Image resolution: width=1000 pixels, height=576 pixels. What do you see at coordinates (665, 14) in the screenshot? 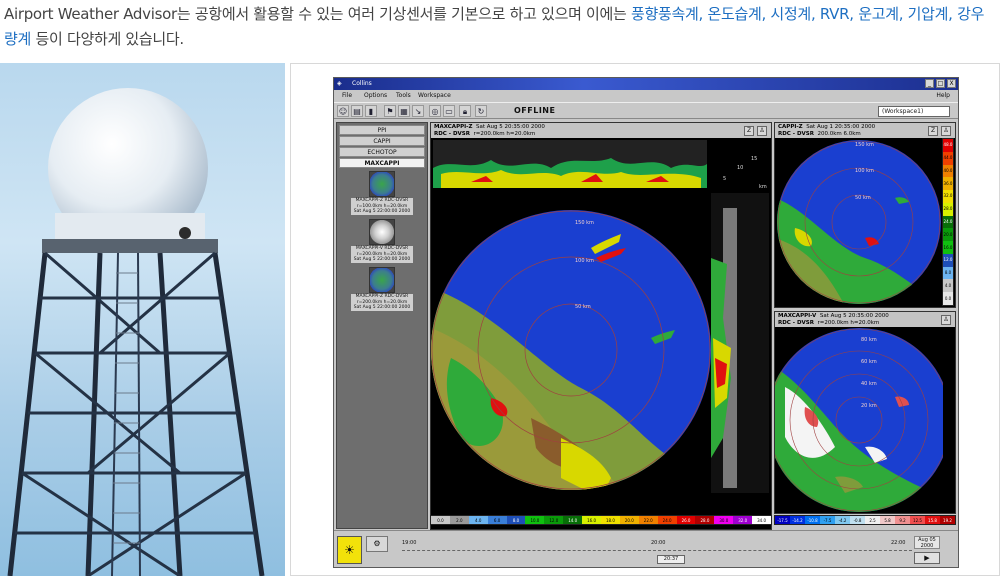
I see `sensor-name: 풍향풍속계` at bounding box center [665, 14].